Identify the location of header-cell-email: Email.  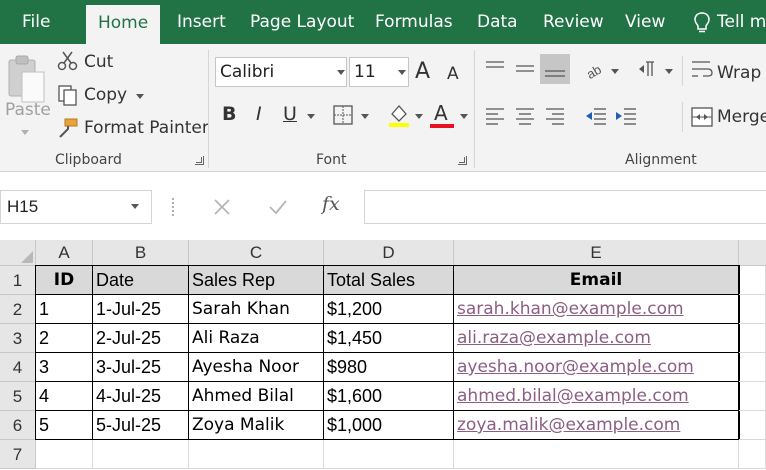
(596, 280).